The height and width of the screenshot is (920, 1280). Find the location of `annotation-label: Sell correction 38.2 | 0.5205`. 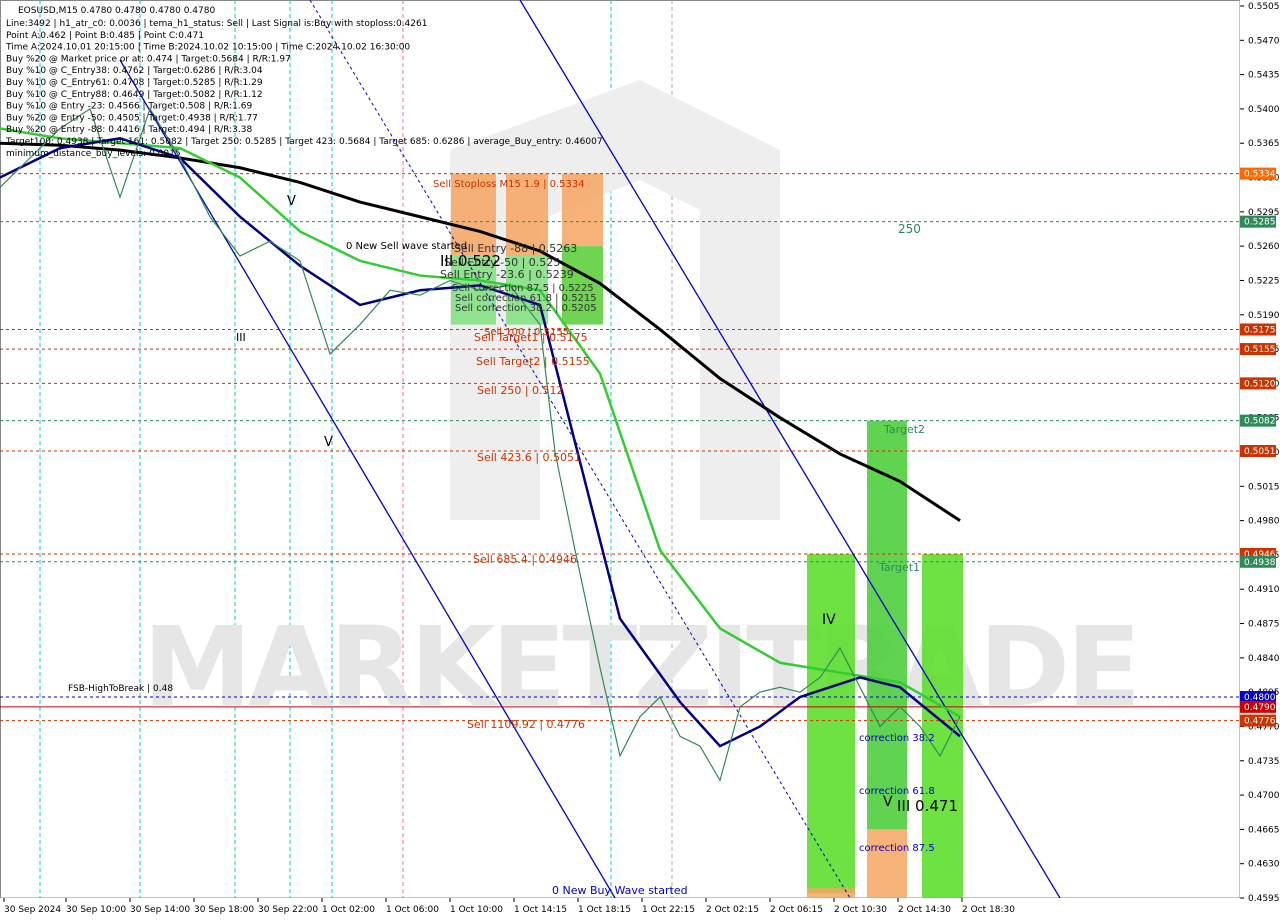

annotation-label: Sell correction 38.2 | 0.5205 is located at coordinates (526, 308).